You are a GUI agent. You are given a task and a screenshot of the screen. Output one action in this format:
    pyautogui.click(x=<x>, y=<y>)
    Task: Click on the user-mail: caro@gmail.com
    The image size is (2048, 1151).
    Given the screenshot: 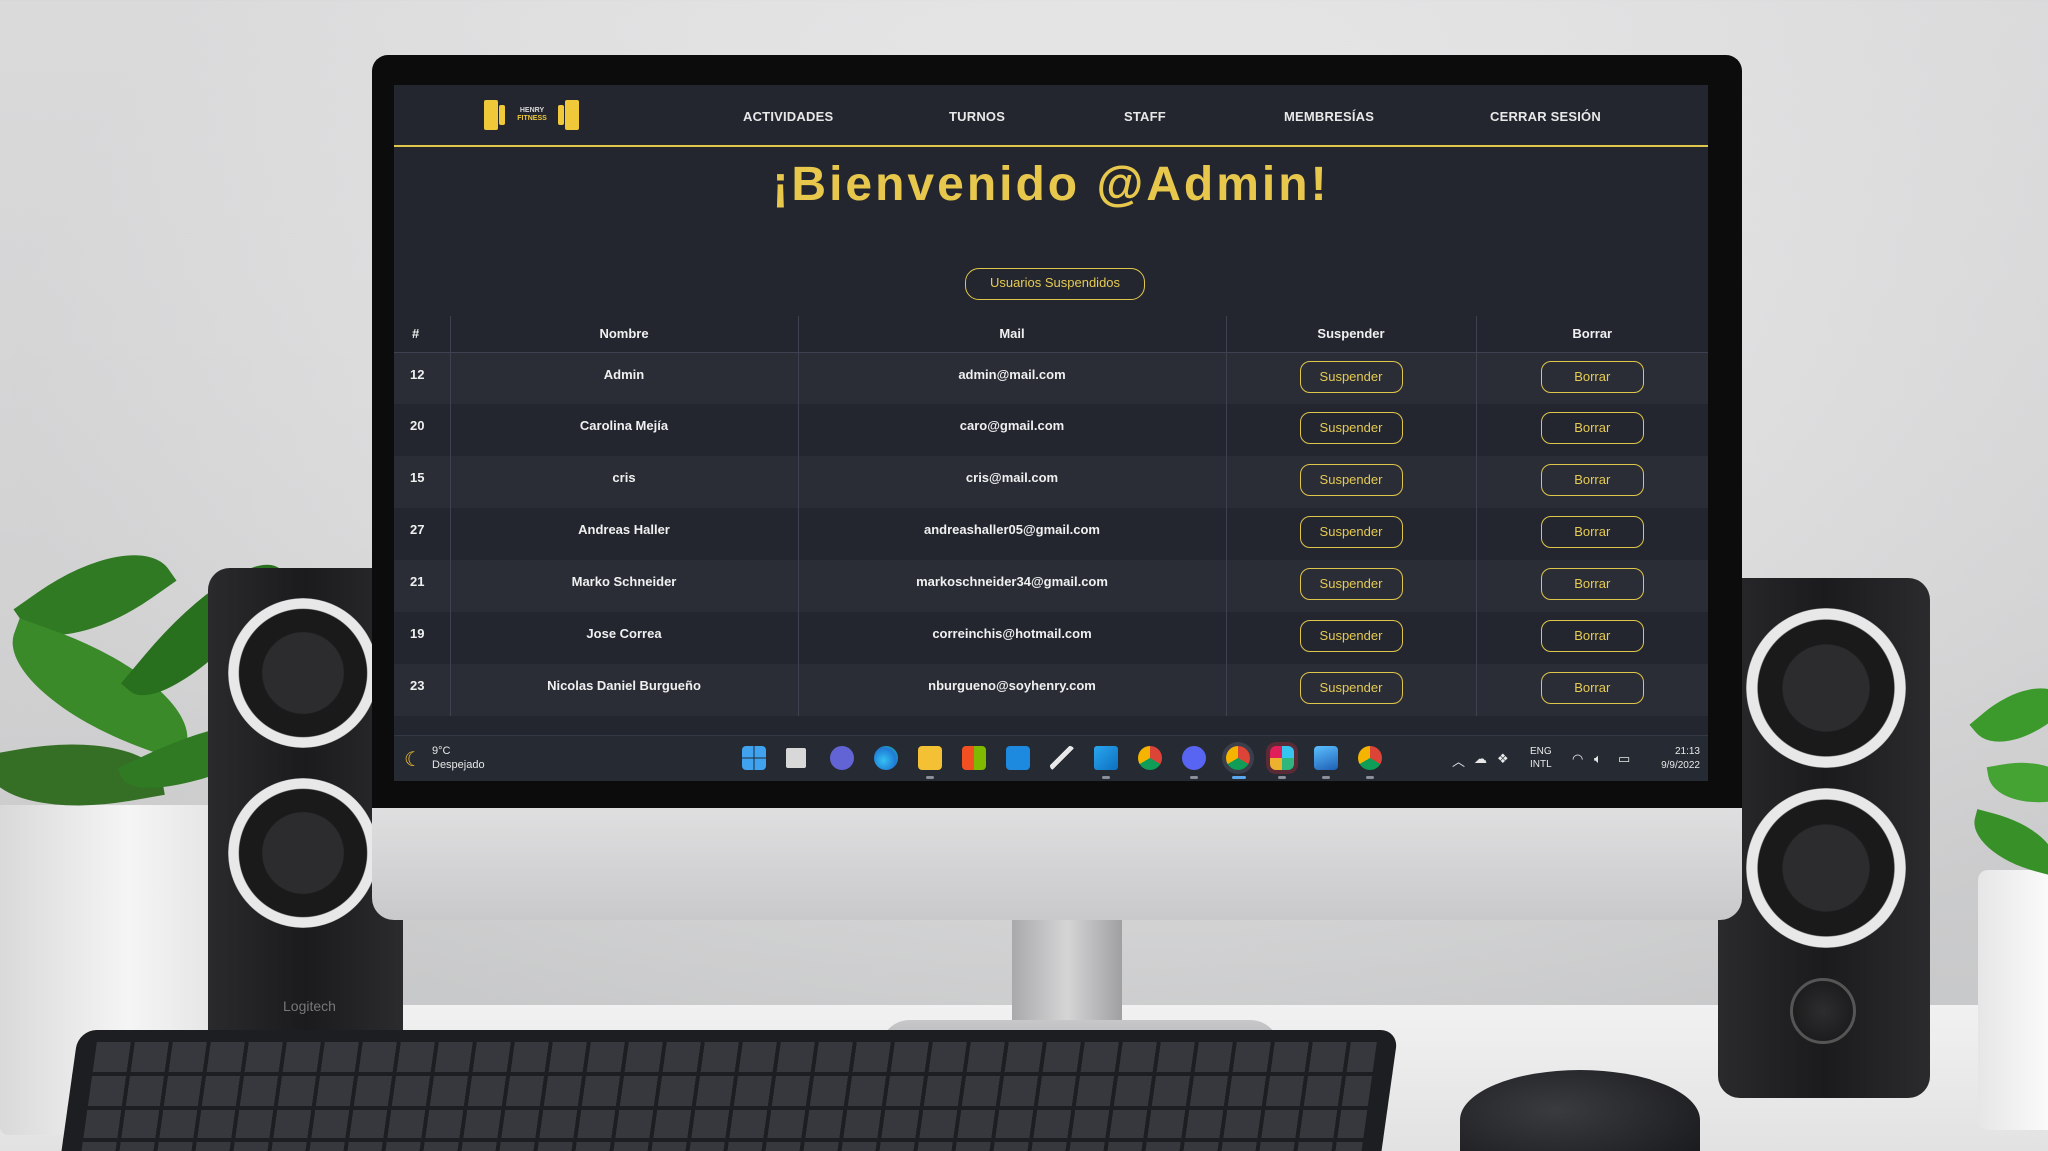 What is the action you would take?
    pyautogui.click(x=1011, y=430)
    